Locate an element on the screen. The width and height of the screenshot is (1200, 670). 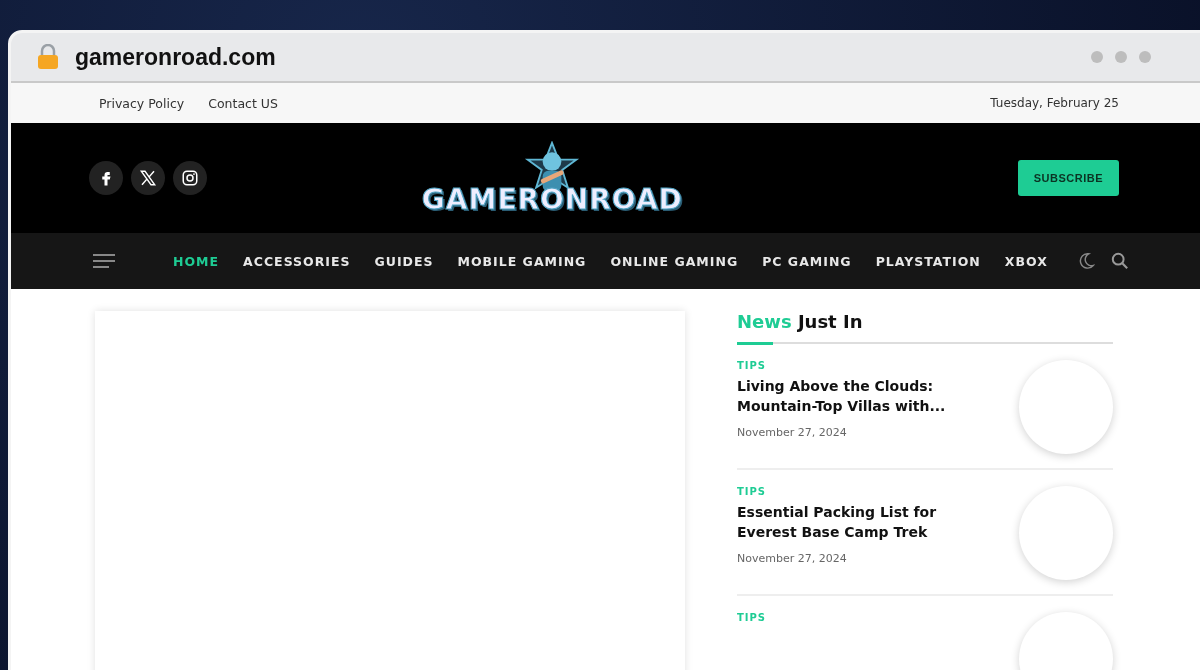
nav-item: MOBILE GAMING is located at coordinates (522, 261).